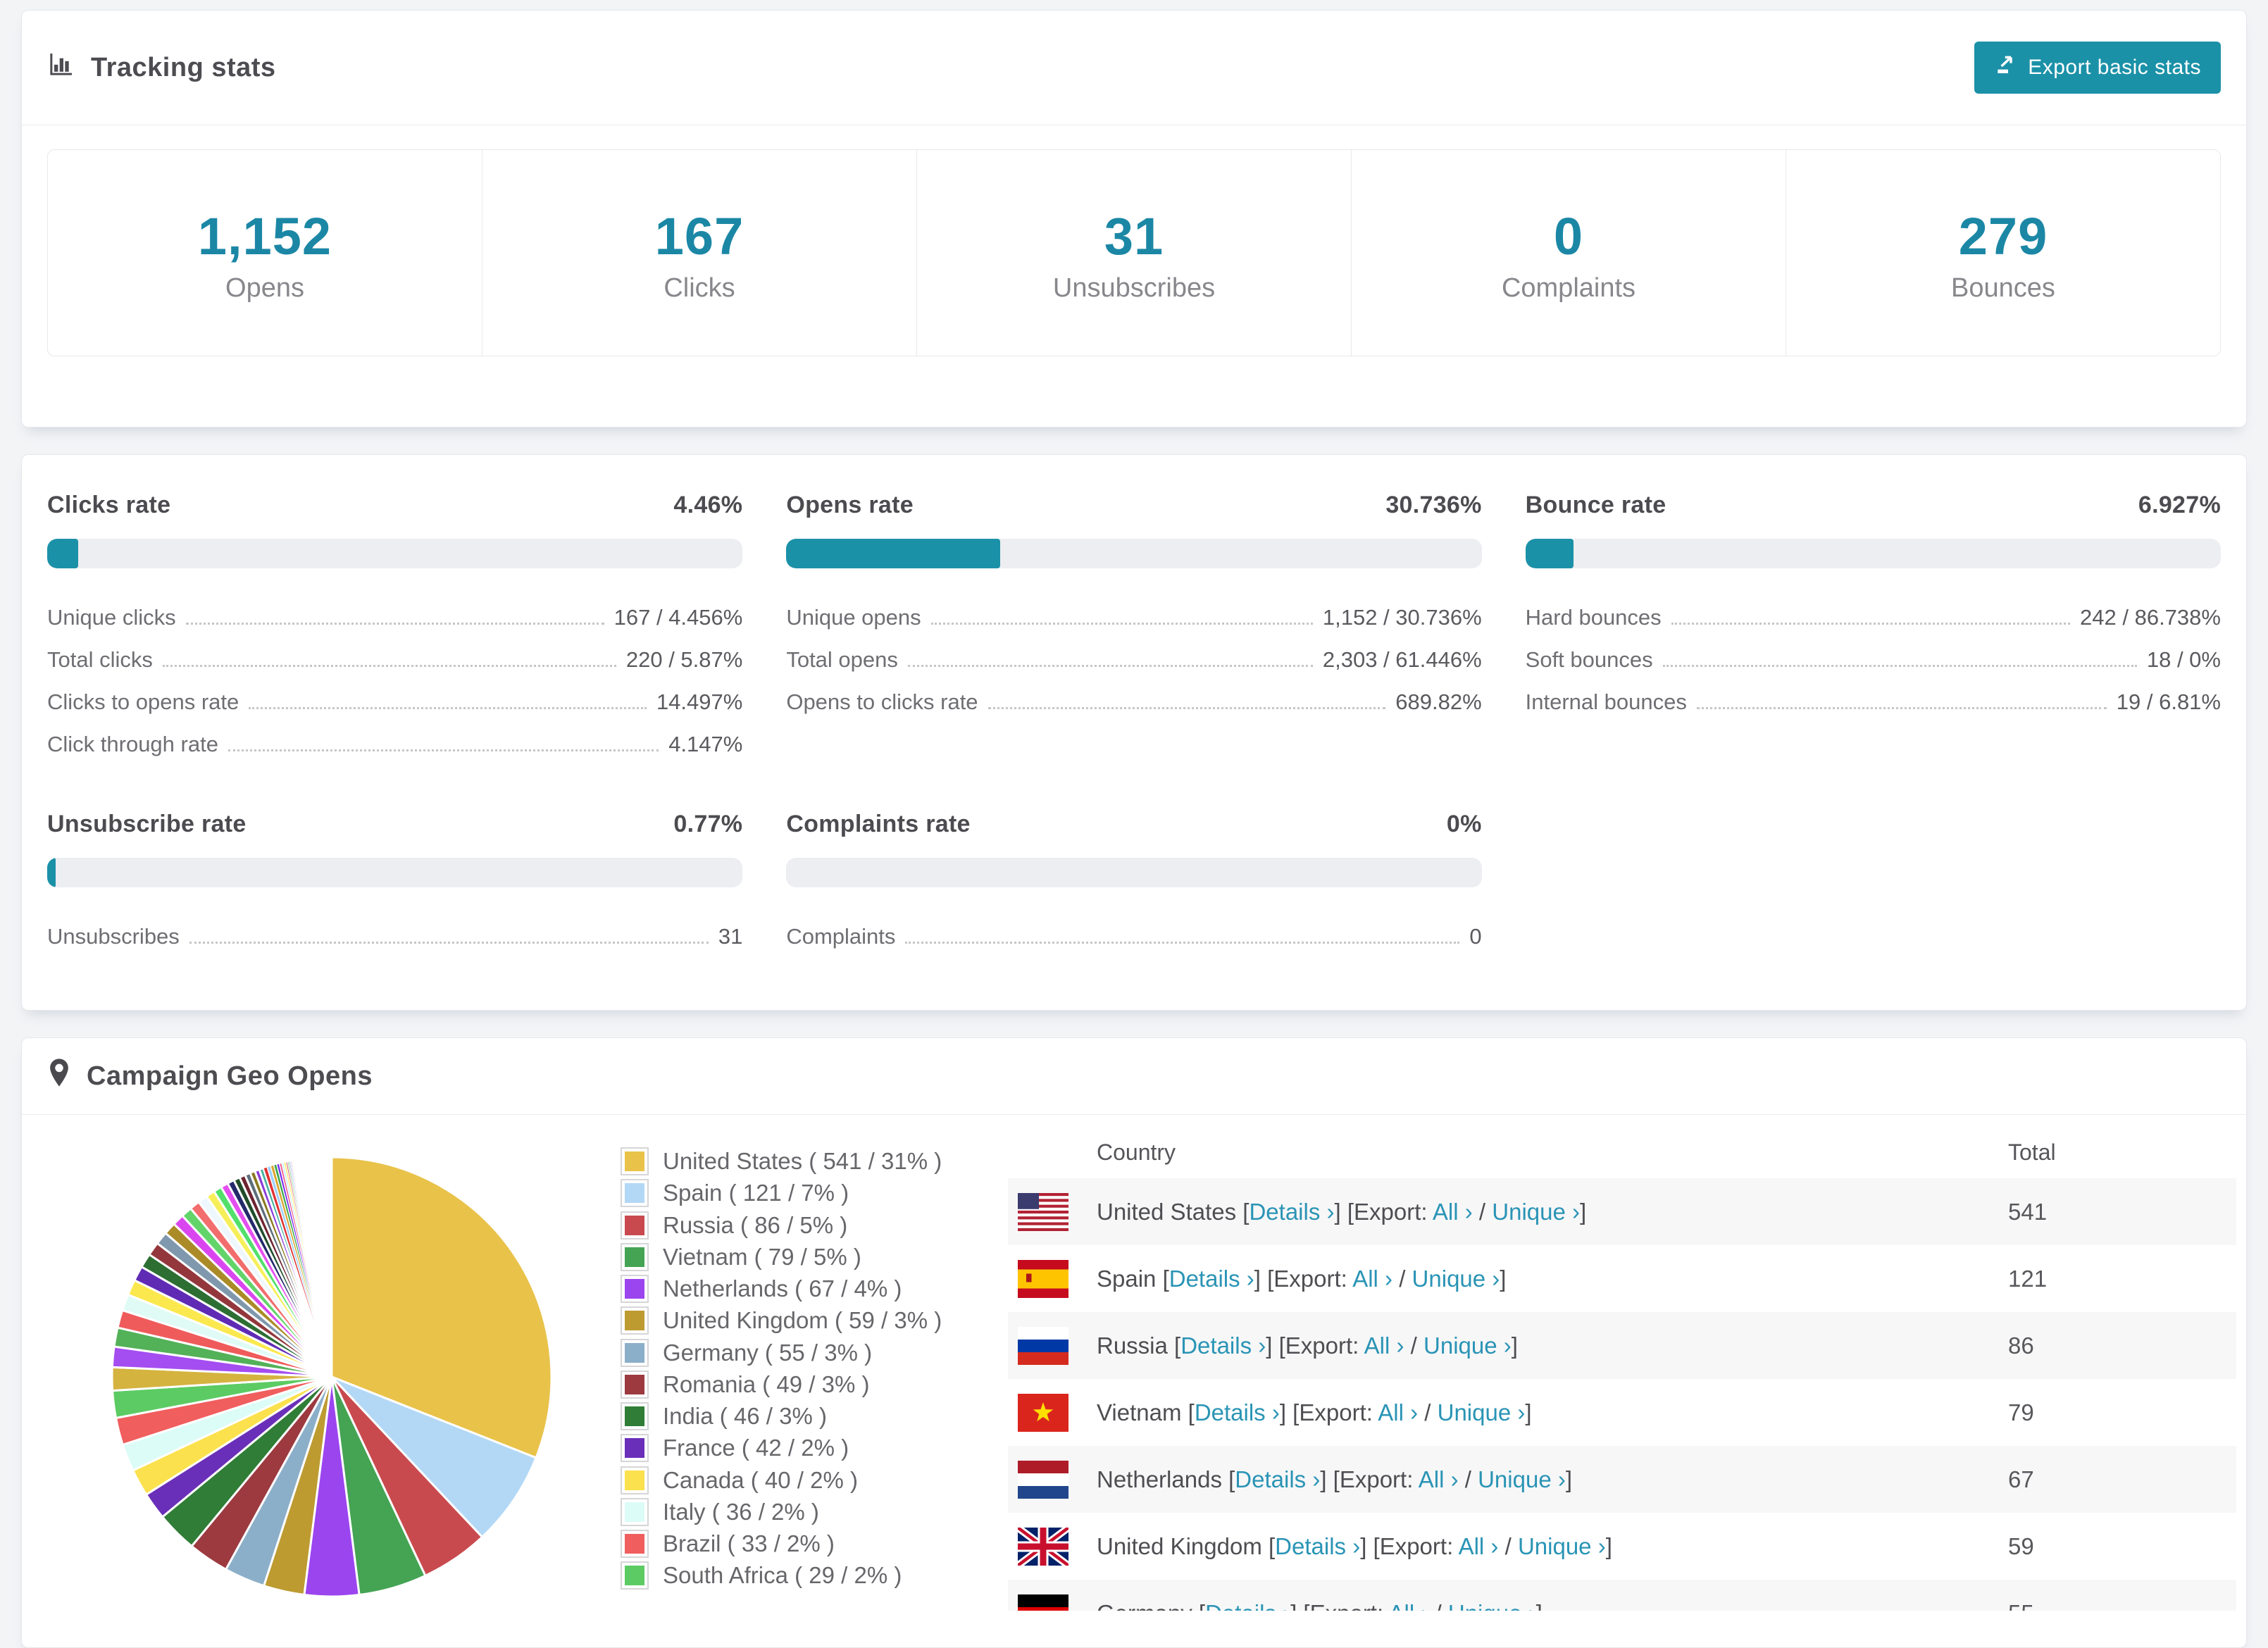  Describe the element at coordinates (708, 824) in the screenshot. I see `rate-value: 0.77%` at that location.